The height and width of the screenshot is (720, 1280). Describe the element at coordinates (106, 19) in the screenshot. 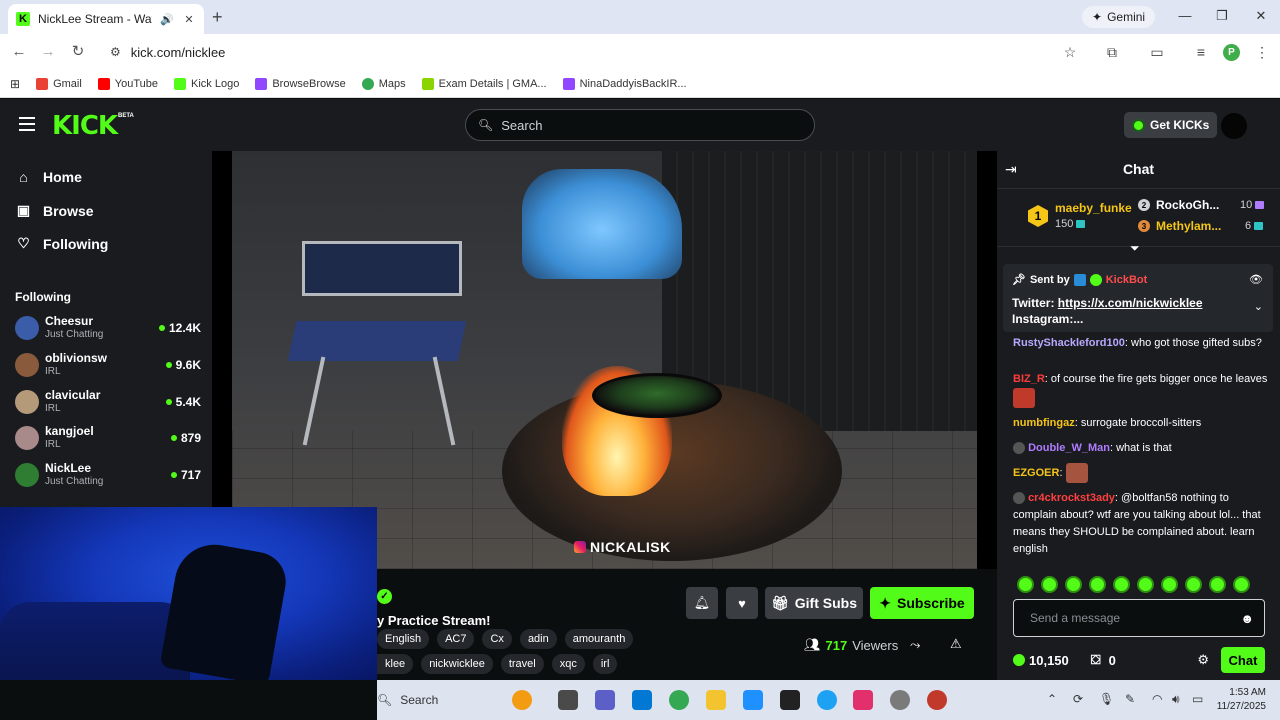

I see `browser-tab: K NickLee Stream - Watch Live 🔊 ✕` at that location.